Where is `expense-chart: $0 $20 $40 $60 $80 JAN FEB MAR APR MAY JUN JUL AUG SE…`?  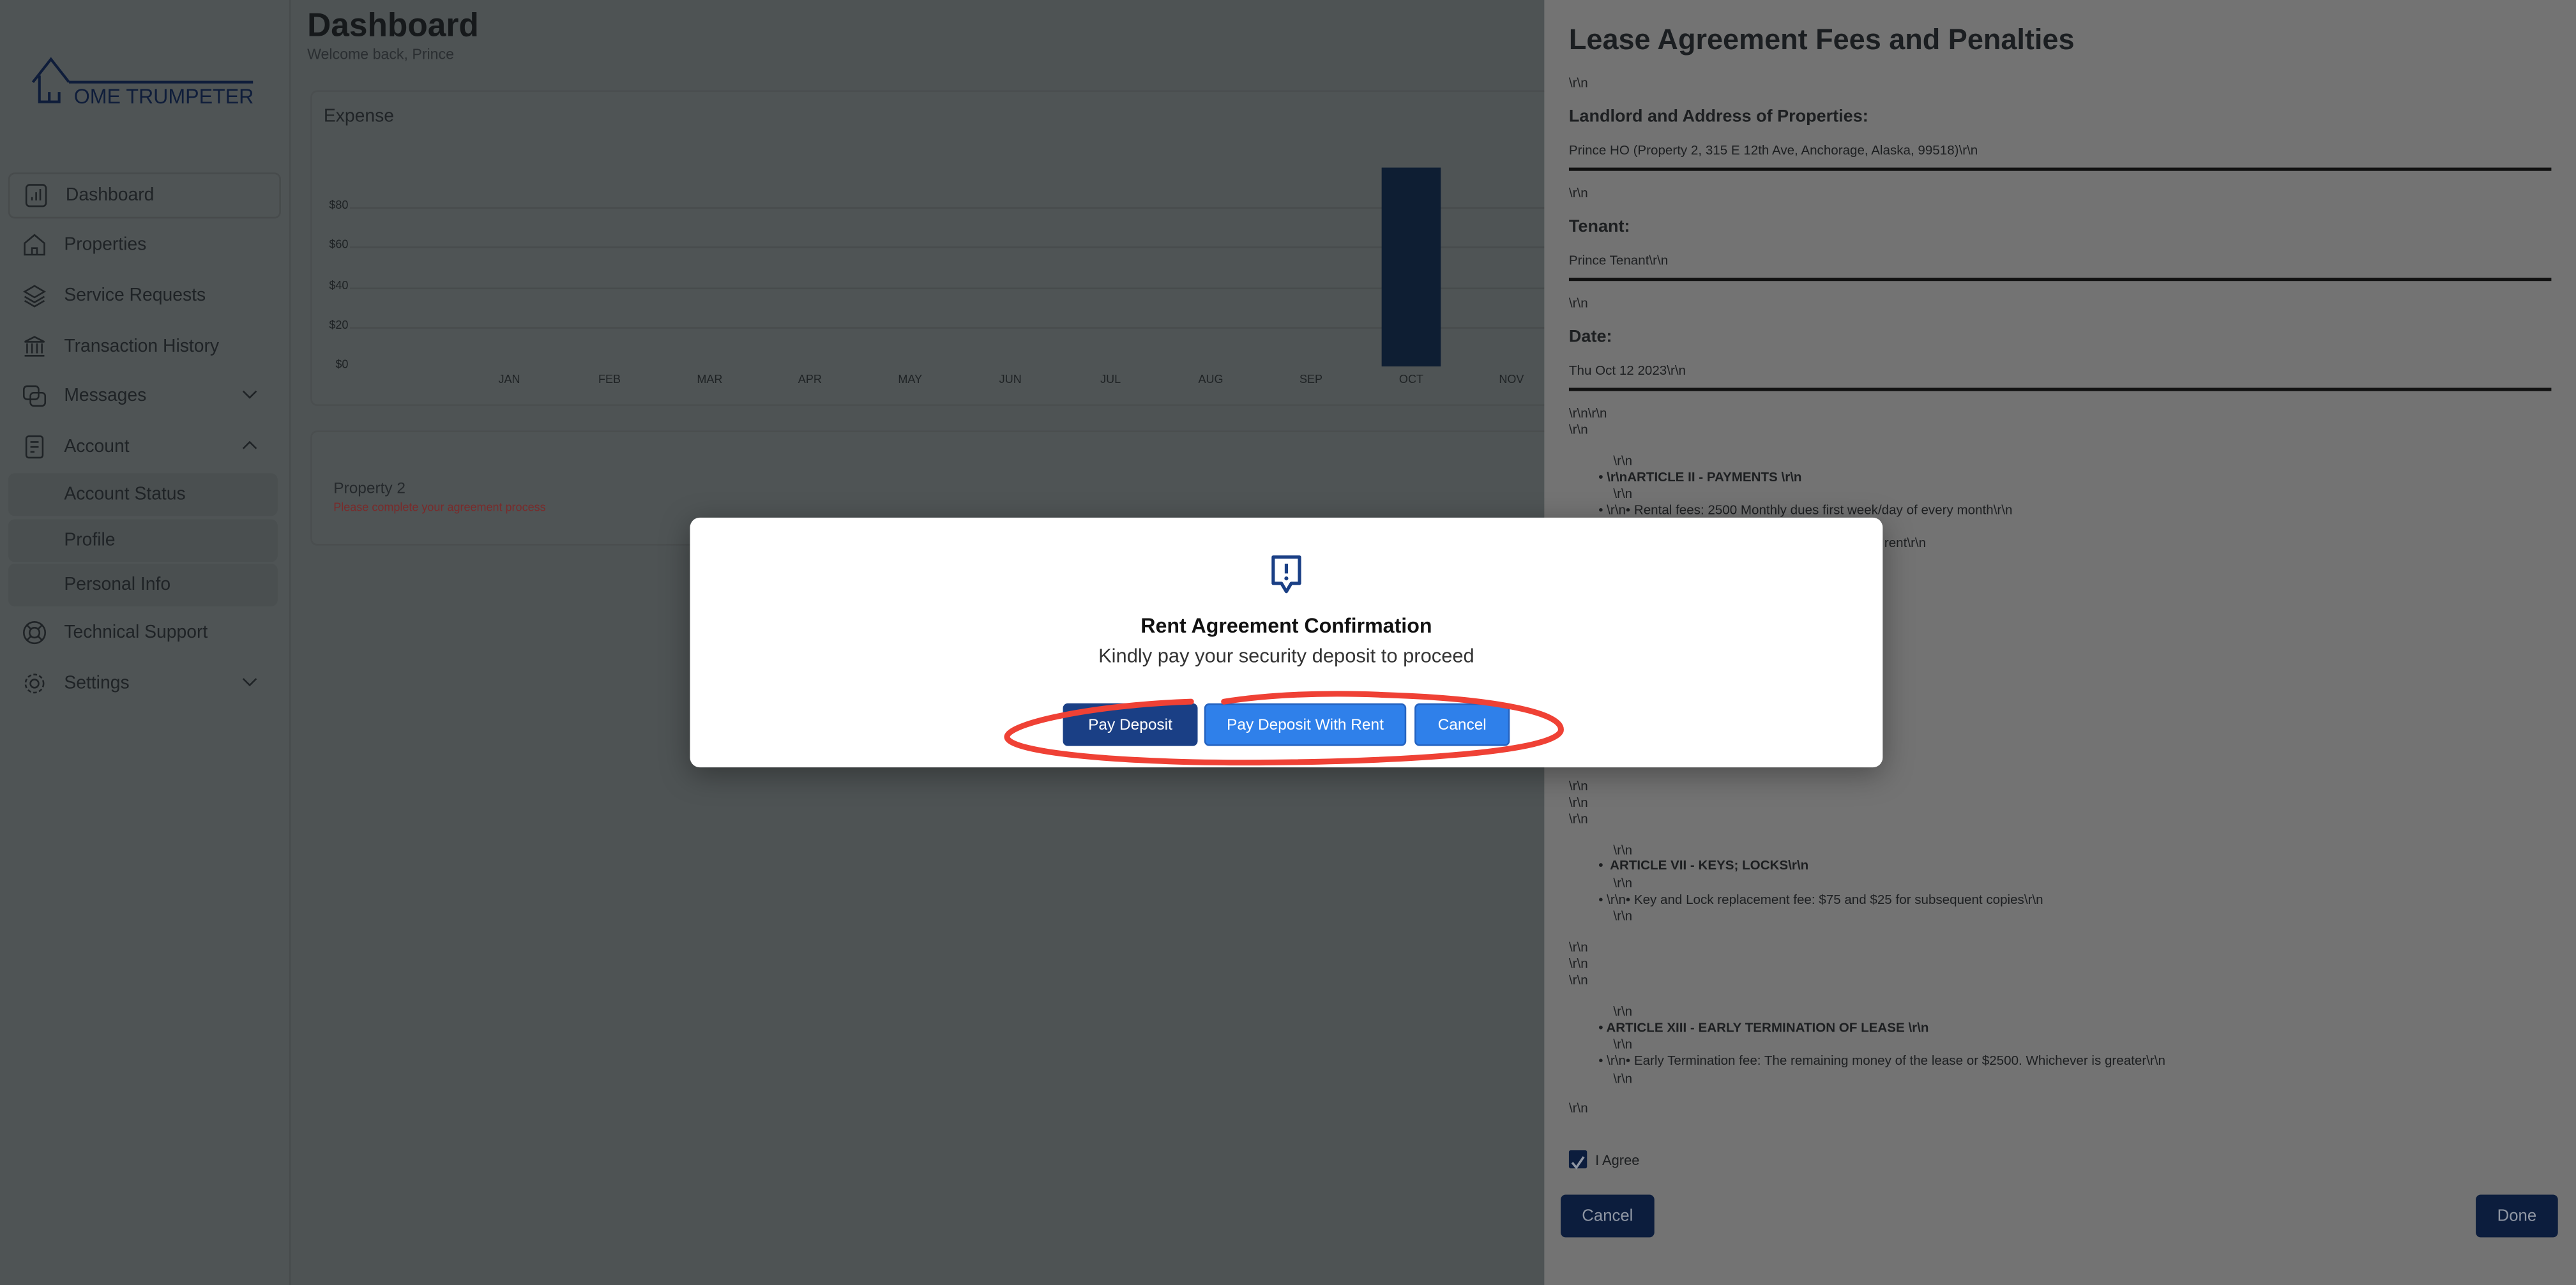
expense-chart: $0 $20 $40 $60 $80 JAN FEB MAR APR MAY JUN JUL AUG SE… is located at coordinates (969, 248).